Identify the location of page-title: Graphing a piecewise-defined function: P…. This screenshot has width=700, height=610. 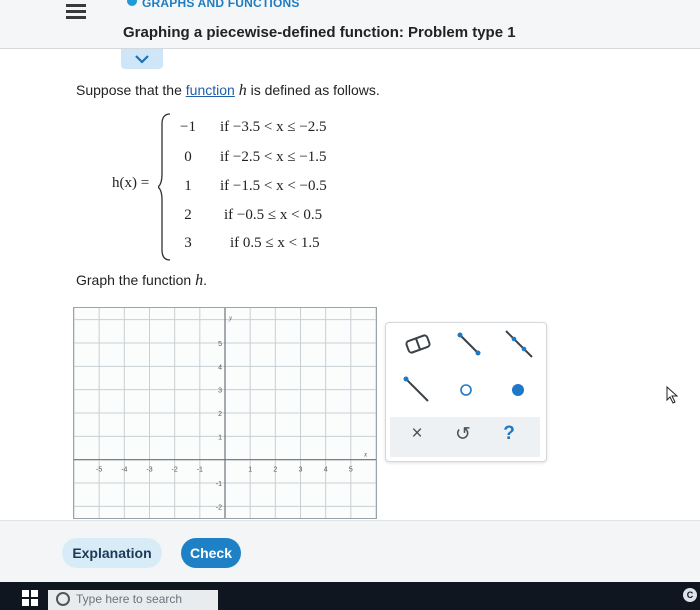
(319, 32).